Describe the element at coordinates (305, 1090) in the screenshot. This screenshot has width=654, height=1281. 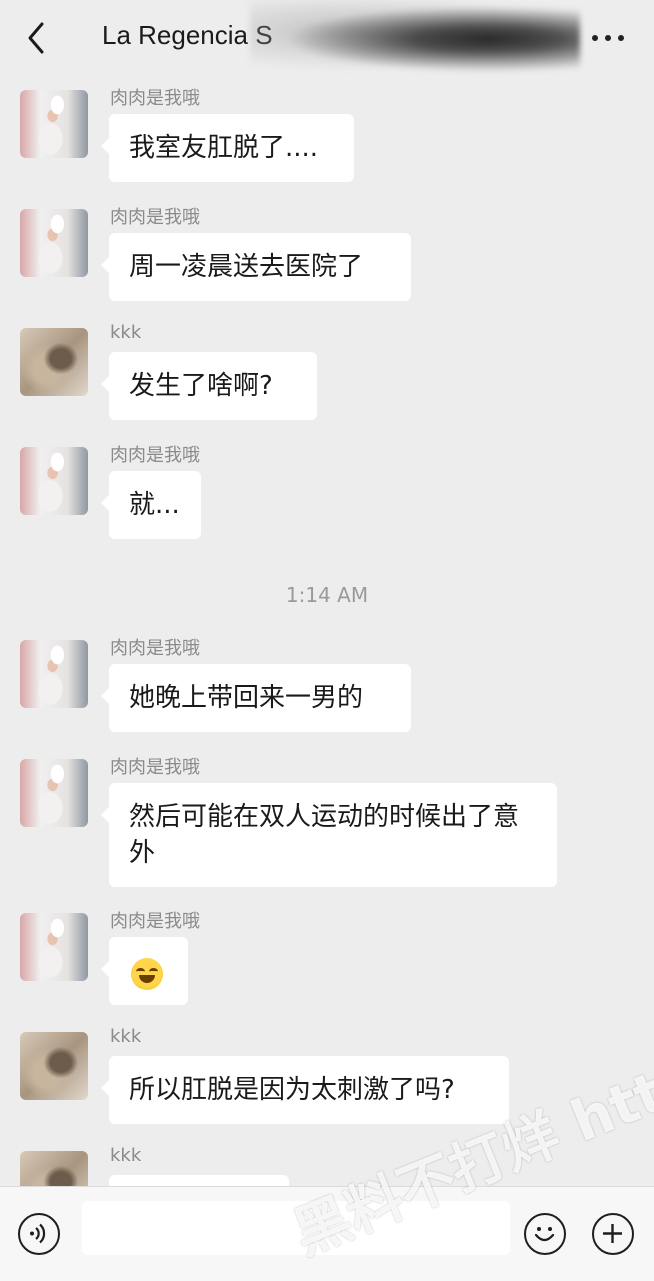
I see `message-bubble: 所以肛脱是因为太刺激了吗?` at that location.